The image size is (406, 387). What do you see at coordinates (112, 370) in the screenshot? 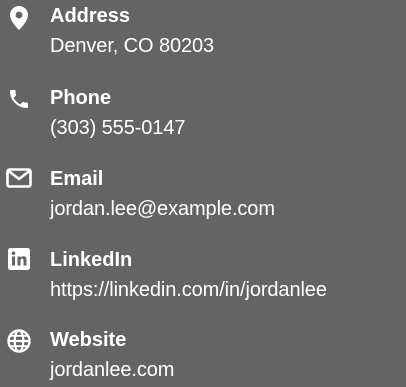
I see `website-link: jordanlee.com` at bounding box center [112, 370].